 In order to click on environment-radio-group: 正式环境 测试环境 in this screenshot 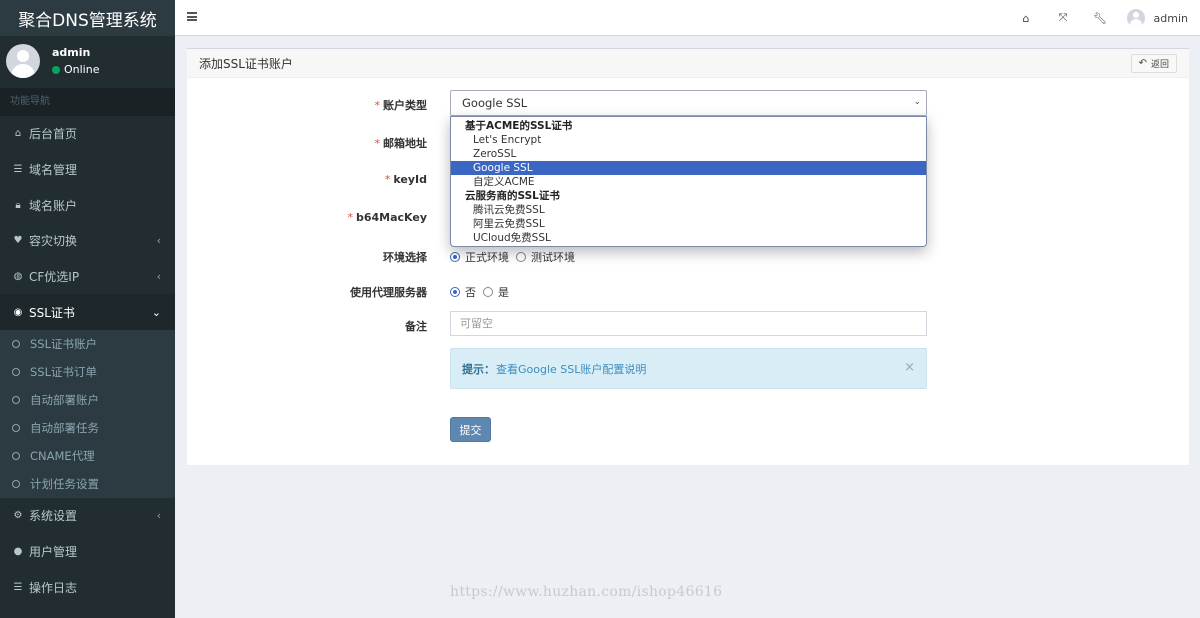, I will do `click(516, 257)`.